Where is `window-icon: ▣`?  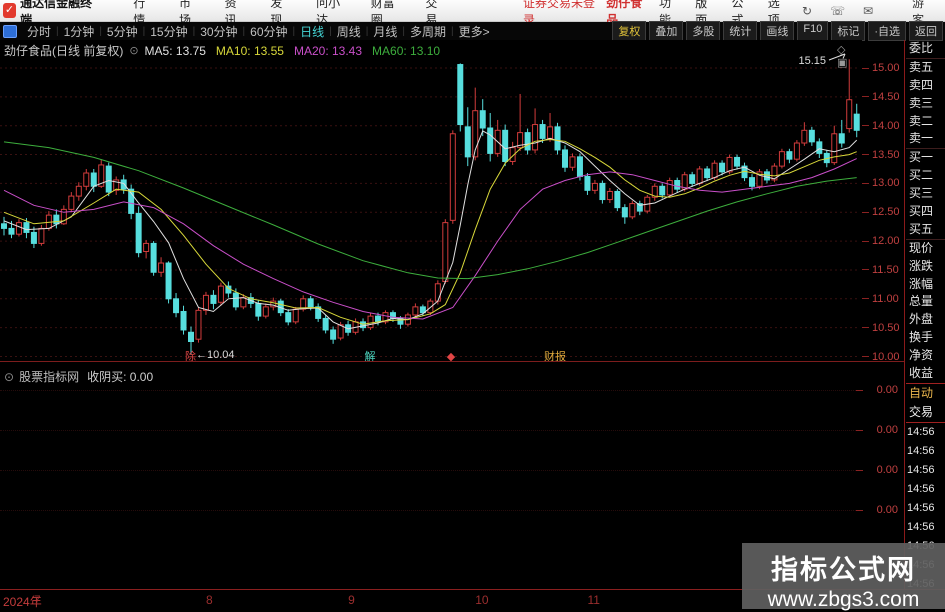
window-icon: ▣ is located at coordinates (842, 63).